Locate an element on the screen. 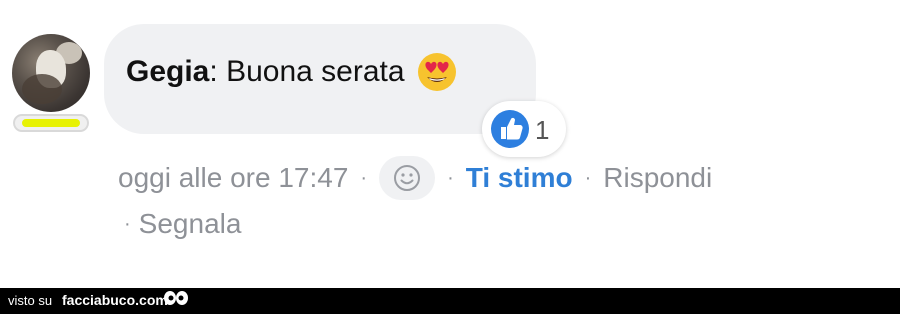 This screenshot has width=900, height=314. like-thumb-icon is located at coordinates (510, 129).